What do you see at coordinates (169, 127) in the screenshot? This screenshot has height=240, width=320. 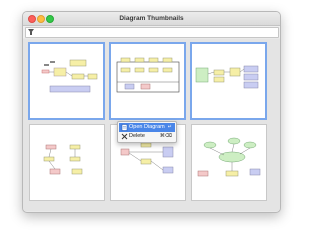 I see `menu-item-shortcut: ↵` at bounding box center [169, 127].